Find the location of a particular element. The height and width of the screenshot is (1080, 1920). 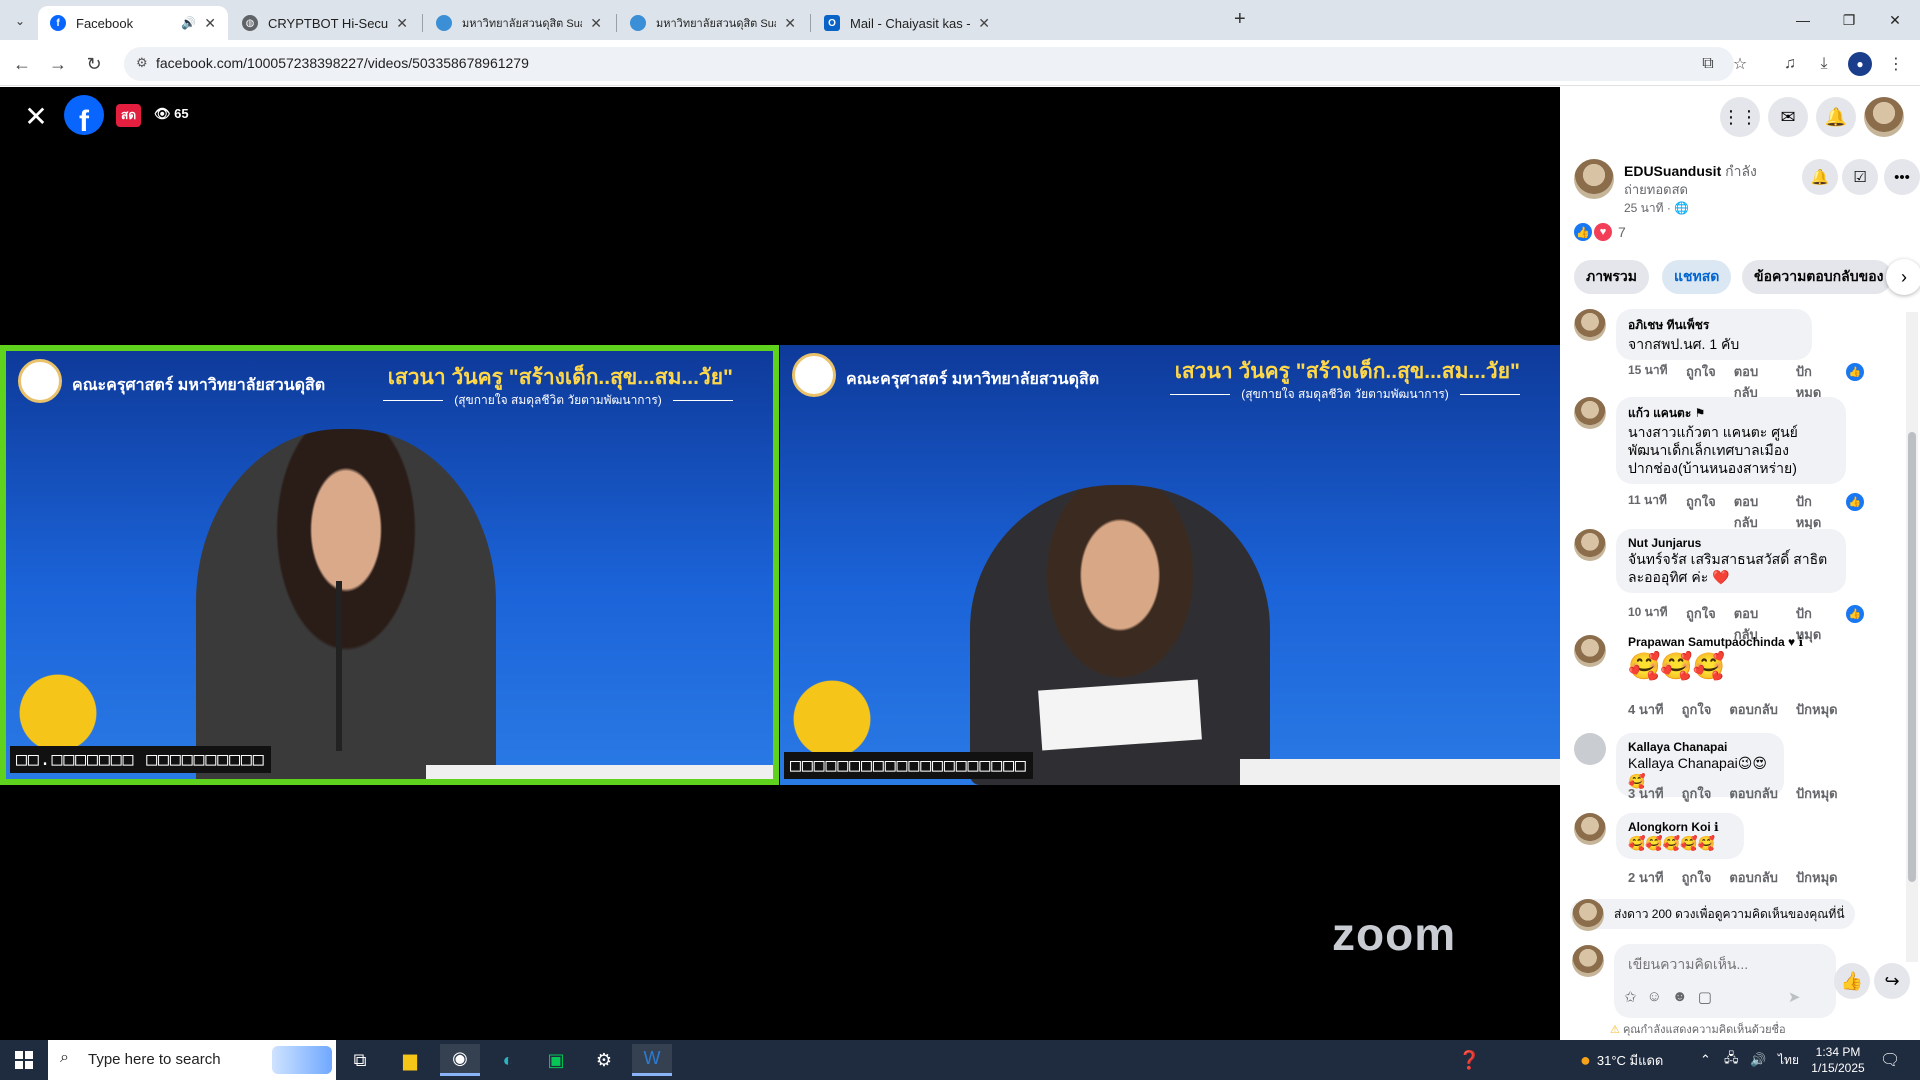

tab-suandusit-2: มหาวิทยาลัยสวนดุสิต Suan Dusit U ✕ is located at coordinates (713, 23).